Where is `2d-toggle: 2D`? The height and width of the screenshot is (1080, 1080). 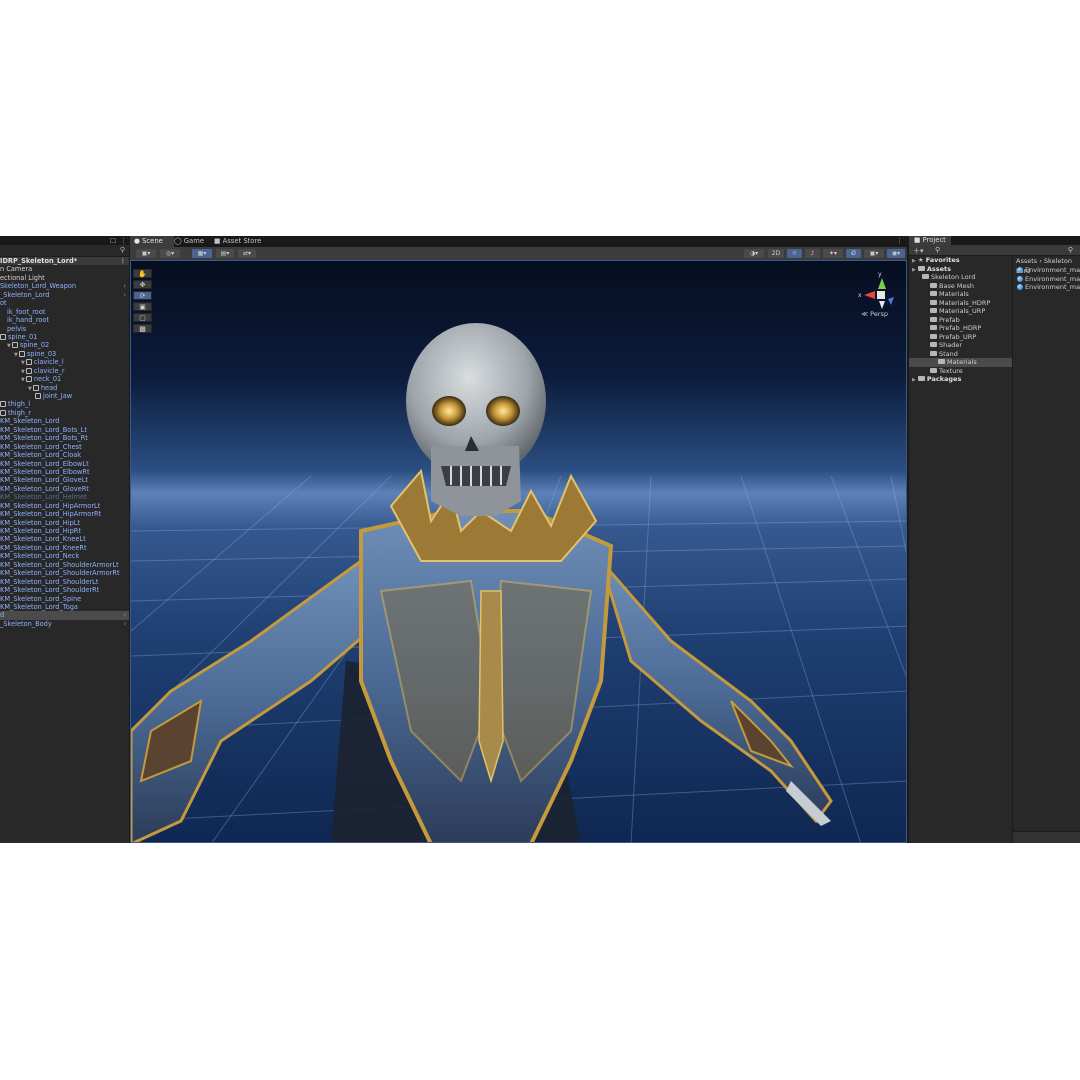 2d-toggle: 2D is located at coordinates (776, 253).